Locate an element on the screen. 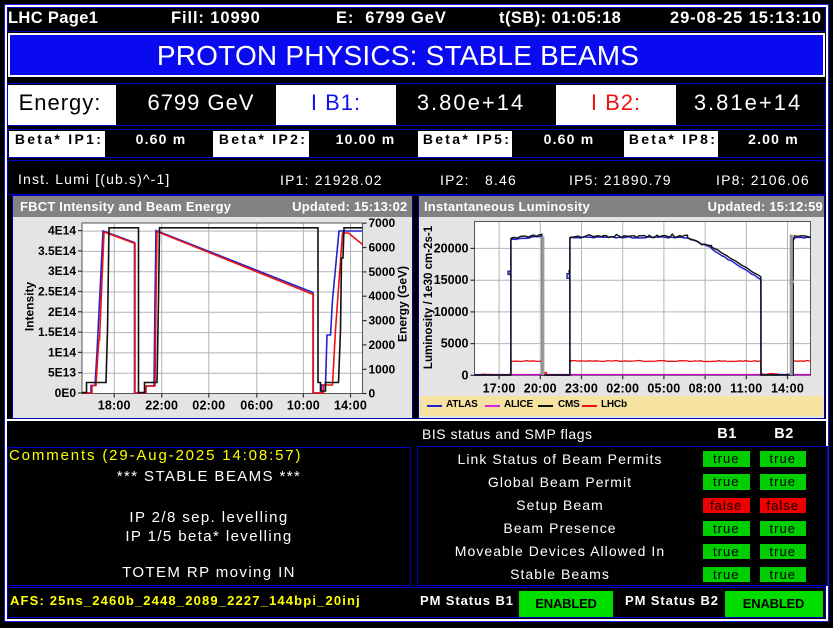  svg-text: 17:00 is located at coordinates (499, 388).